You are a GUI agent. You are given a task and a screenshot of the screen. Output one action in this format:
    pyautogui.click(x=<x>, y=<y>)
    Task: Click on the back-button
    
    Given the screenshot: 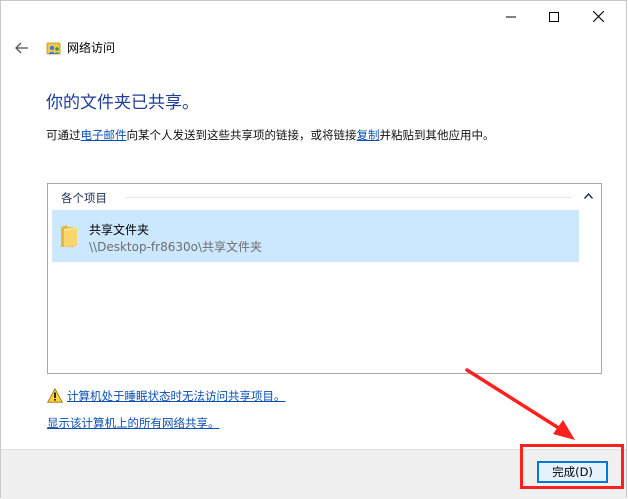 What is the action you would take?
    pyautogui.click(x=22, y=48)
    